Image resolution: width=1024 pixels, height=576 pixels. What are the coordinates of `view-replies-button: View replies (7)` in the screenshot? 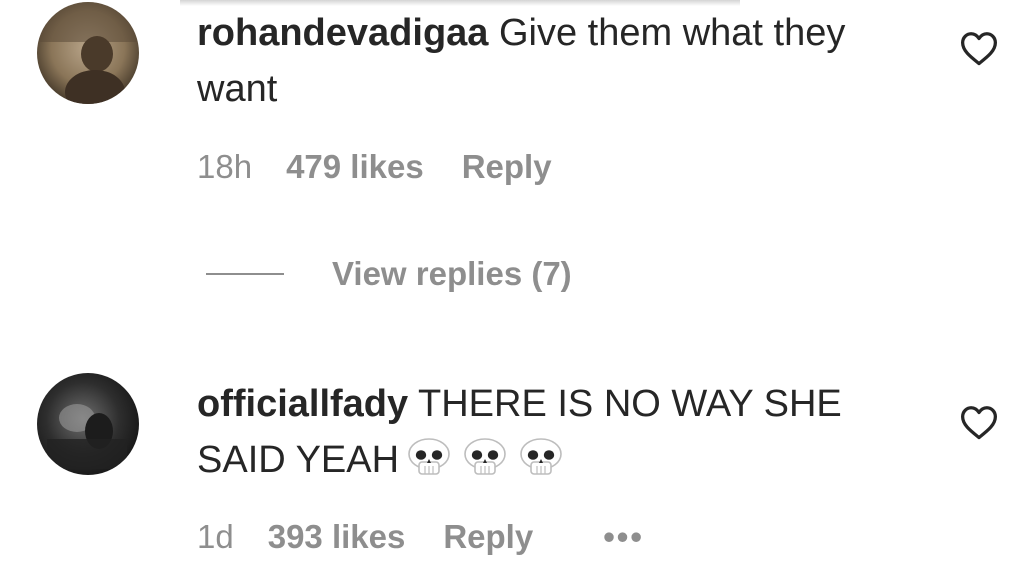 It's located at (389, 274).